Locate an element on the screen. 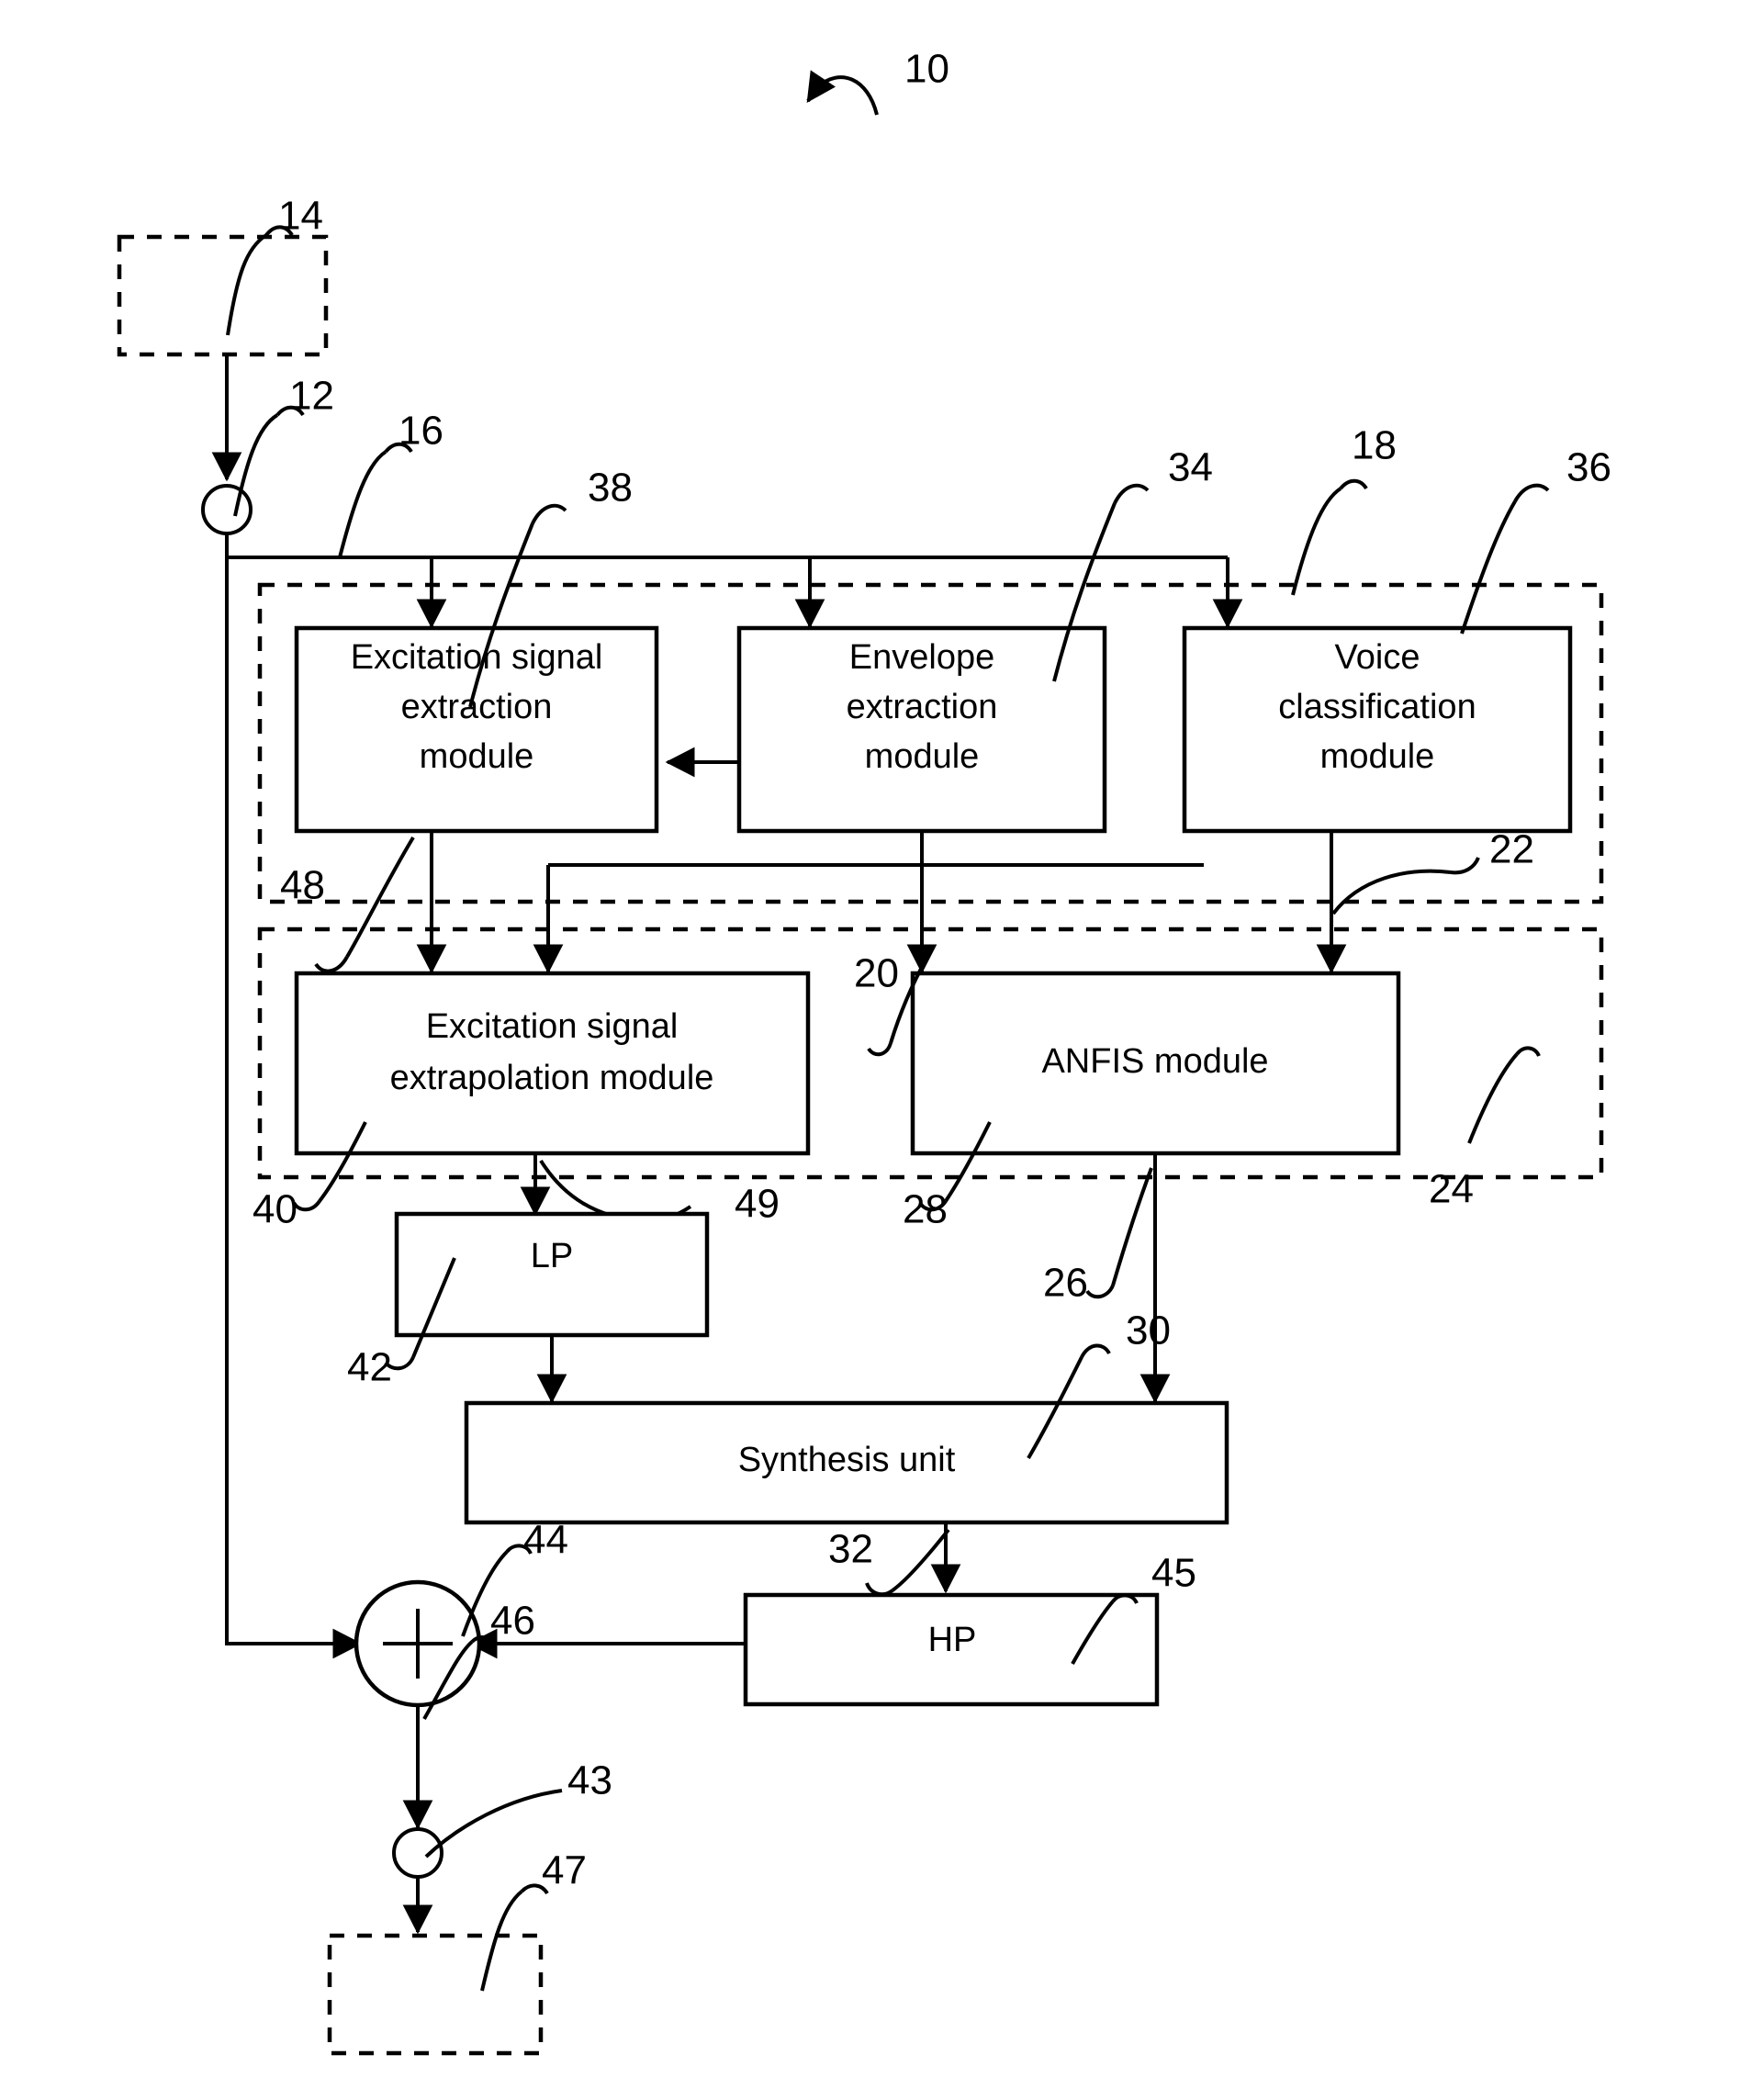 This screenshot has height=2100, width=1740. envelope-extraction-label-line2: extraction is located at coordinates (922, 707).